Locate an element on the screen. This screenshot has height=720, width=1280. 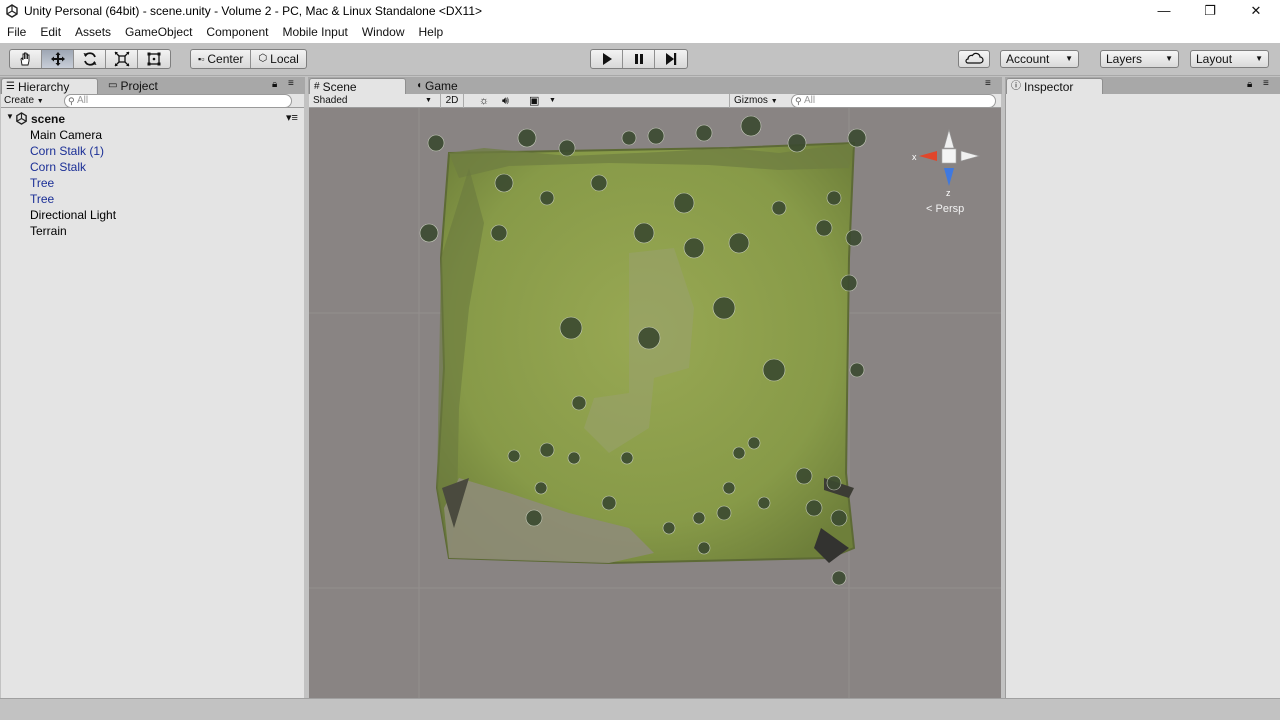
tab-project: ▭ Project is located at coordinates (149, 86).